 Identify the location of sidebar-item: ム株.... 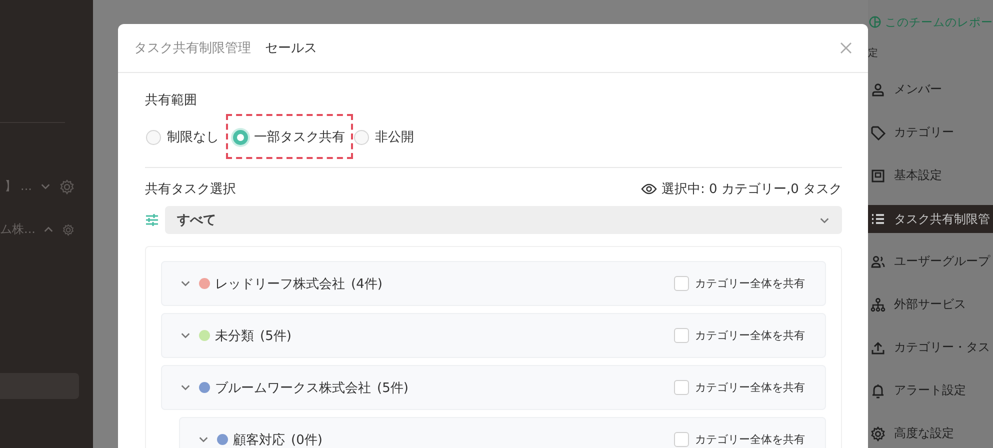
(18, 229).